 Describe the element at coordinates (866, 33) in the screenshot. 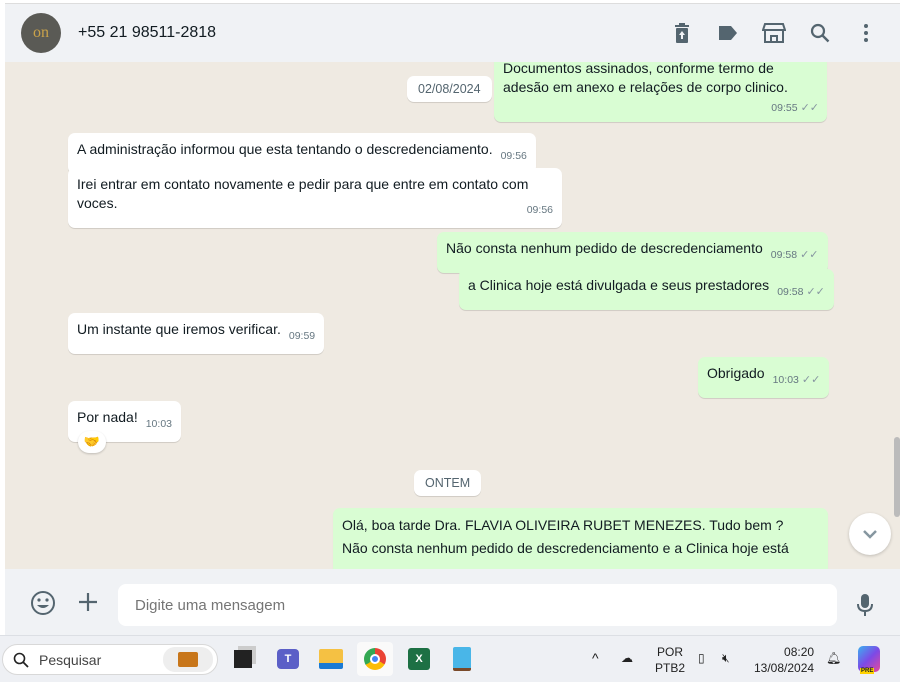

I see `menu-icon` at that location.